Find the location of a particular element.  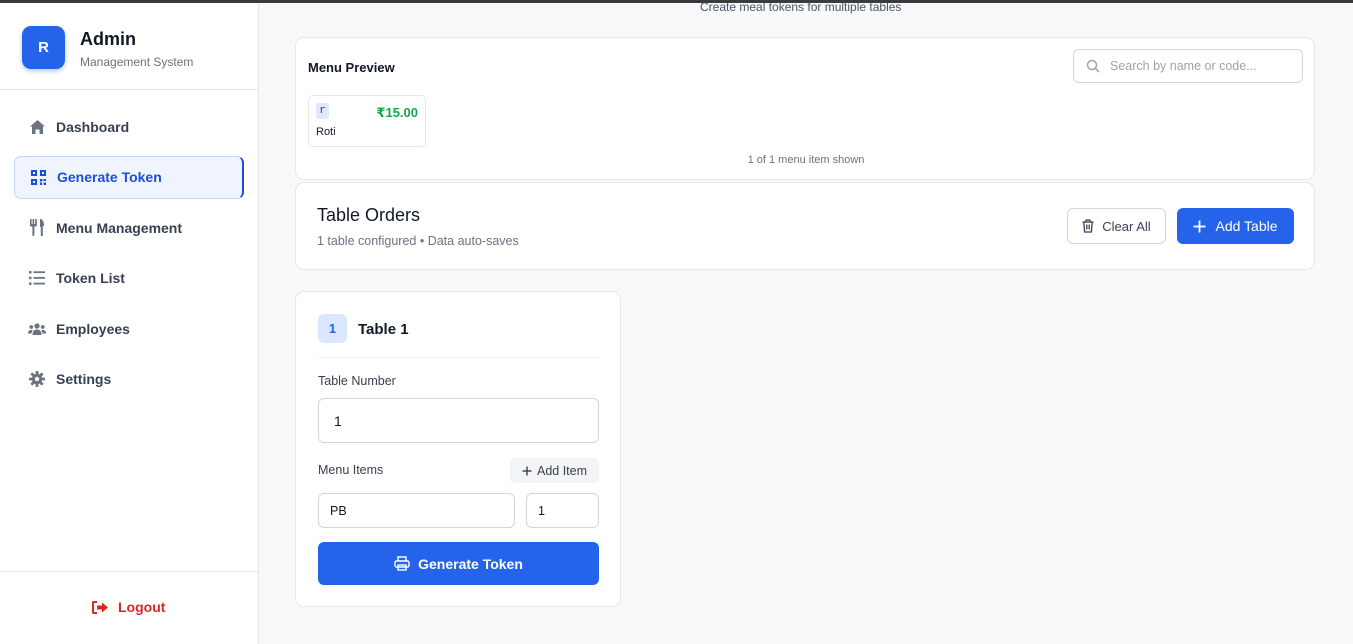

utensils-icon is located at coordinates (37, 228).